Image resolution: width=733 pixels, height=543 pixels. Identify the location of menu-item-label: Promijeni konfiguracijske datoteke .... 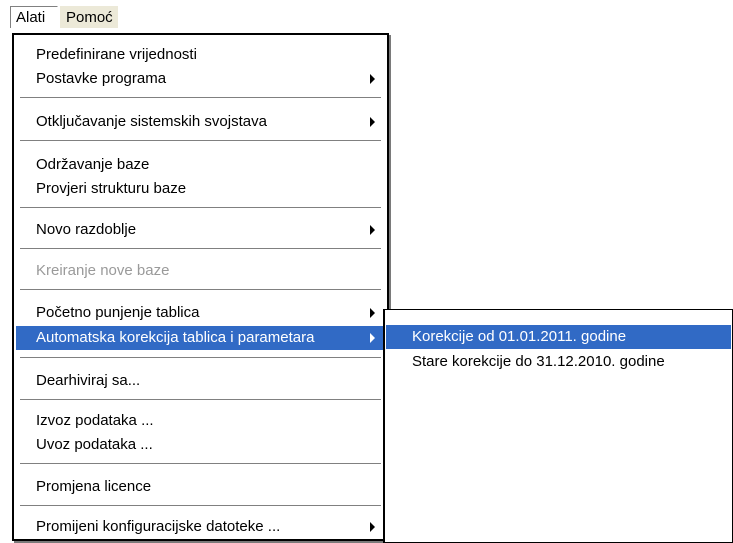
(158, 526).